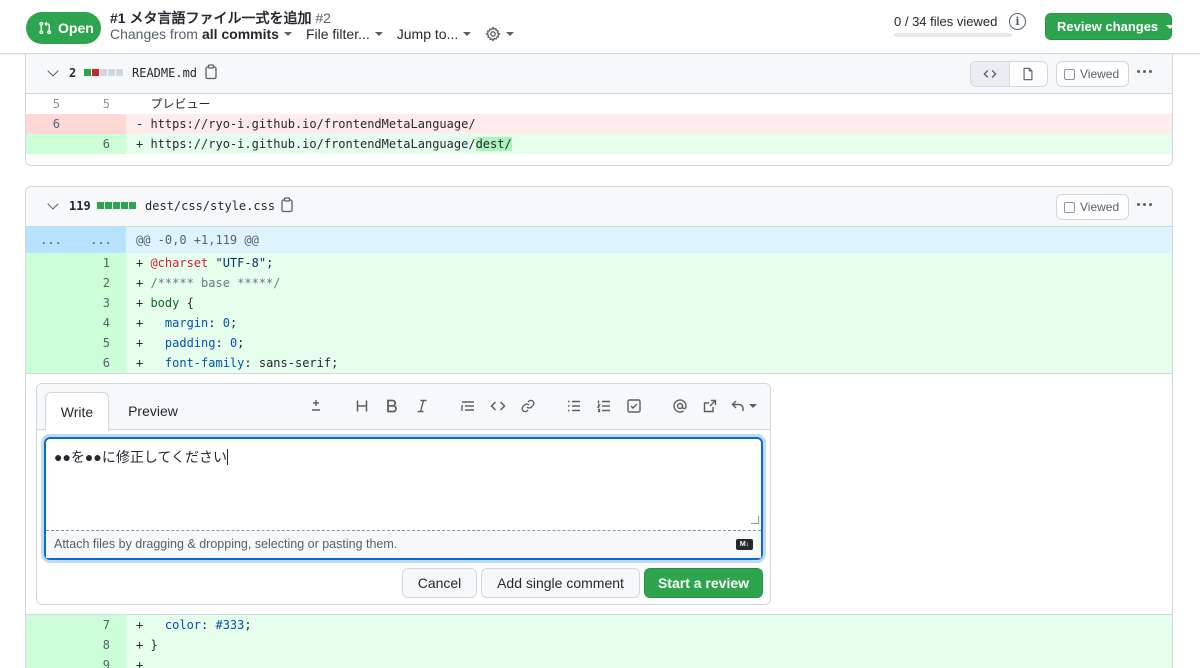  What do you see at coordinates (710, 406) in the screenshot?
I see `reference-icon` at bounding box center [710, 406].